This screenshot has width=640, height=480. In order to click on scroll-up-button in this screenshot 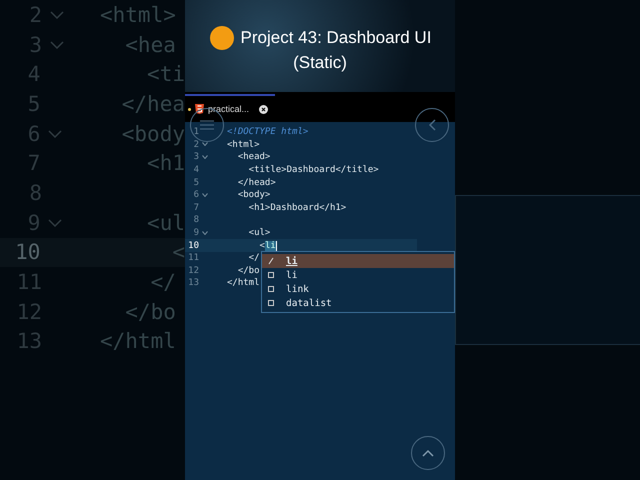, I will do `click(428, 453)`.